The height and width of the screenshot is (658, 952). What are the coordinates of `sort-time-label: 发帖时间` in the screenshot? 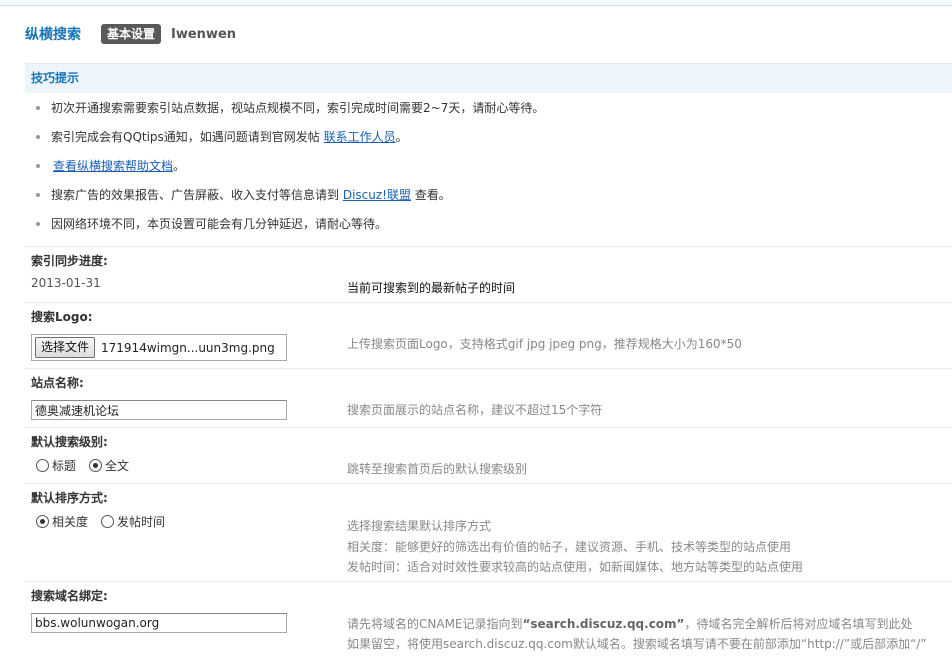 It's located at (141, 521).